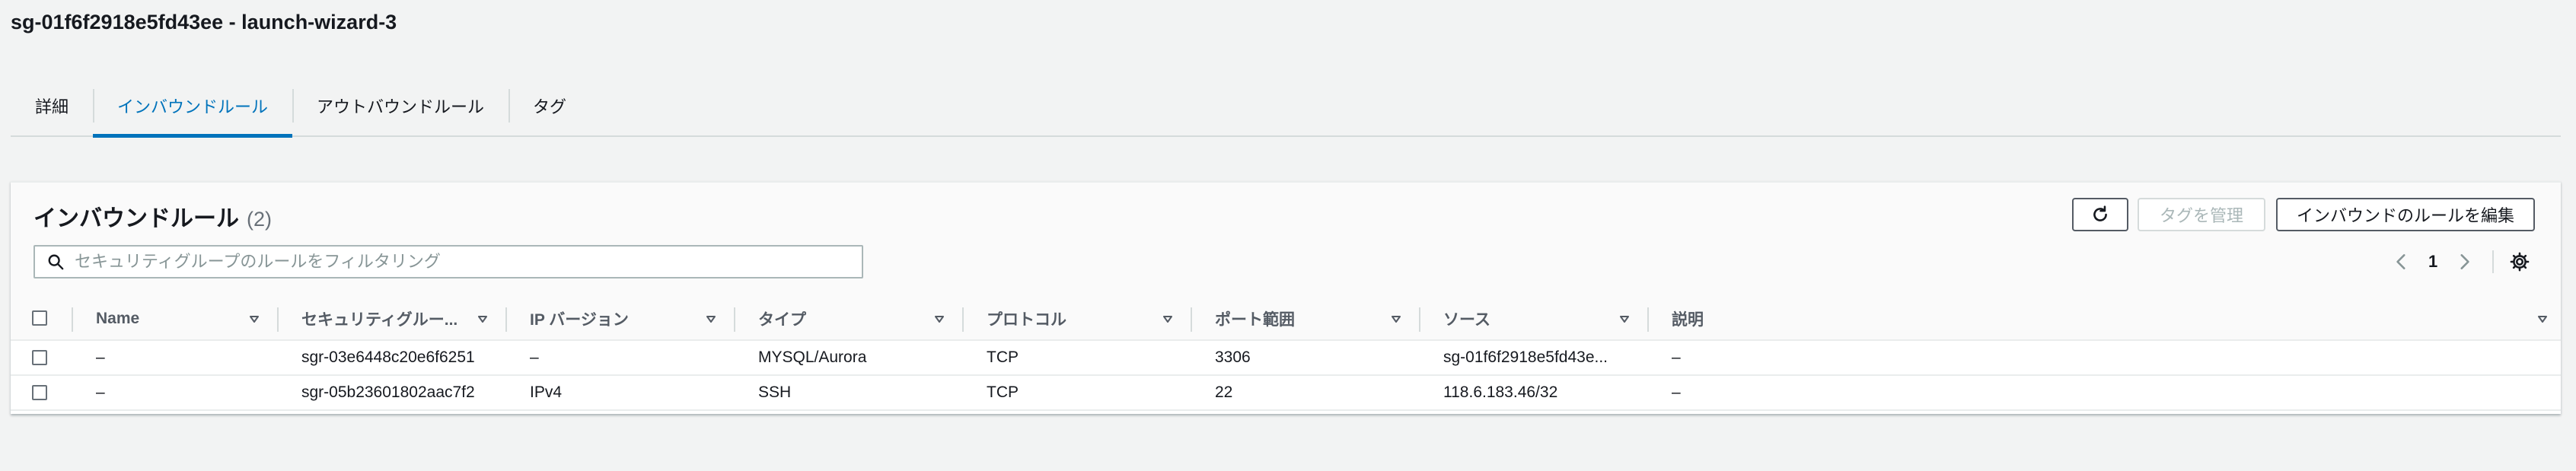 This screenshot has width=2576, height=471. Describe the element at coordinates (52, 105) in the screenshot. I see `tab-details: 詳細` at that location.